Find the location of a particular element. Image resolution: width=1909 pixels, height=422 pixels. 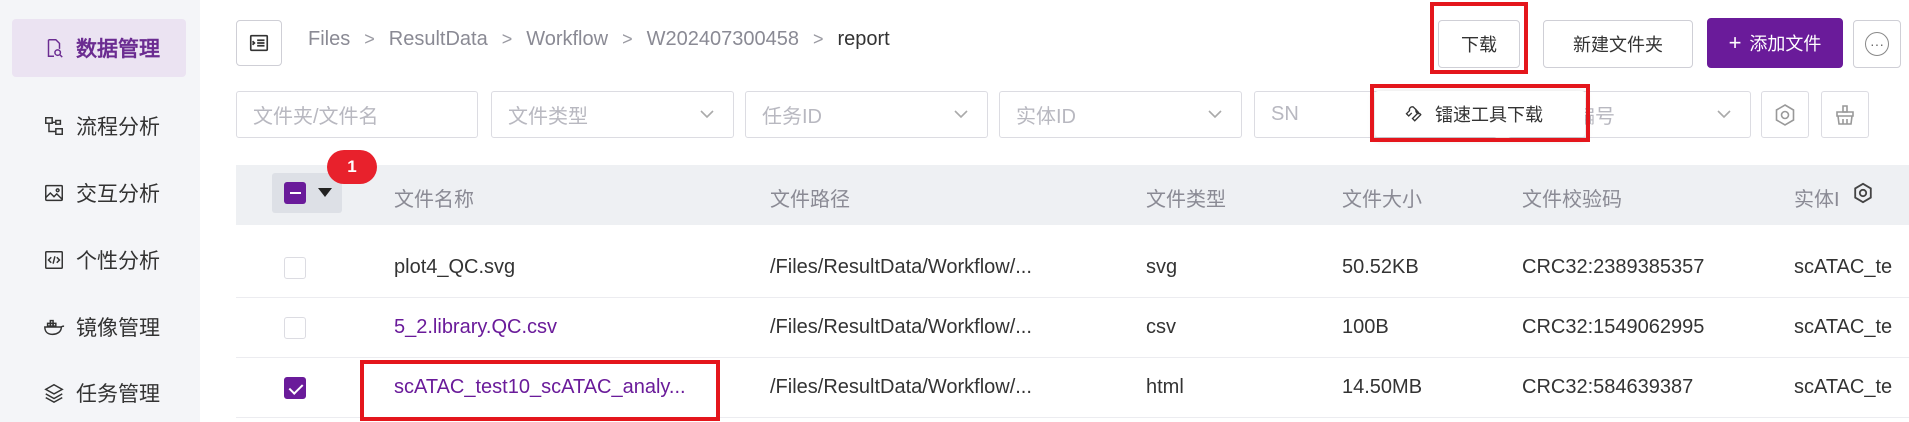

download-menu-item-raysync: 镭速工具下载 is located at coordinates (1480, 114).